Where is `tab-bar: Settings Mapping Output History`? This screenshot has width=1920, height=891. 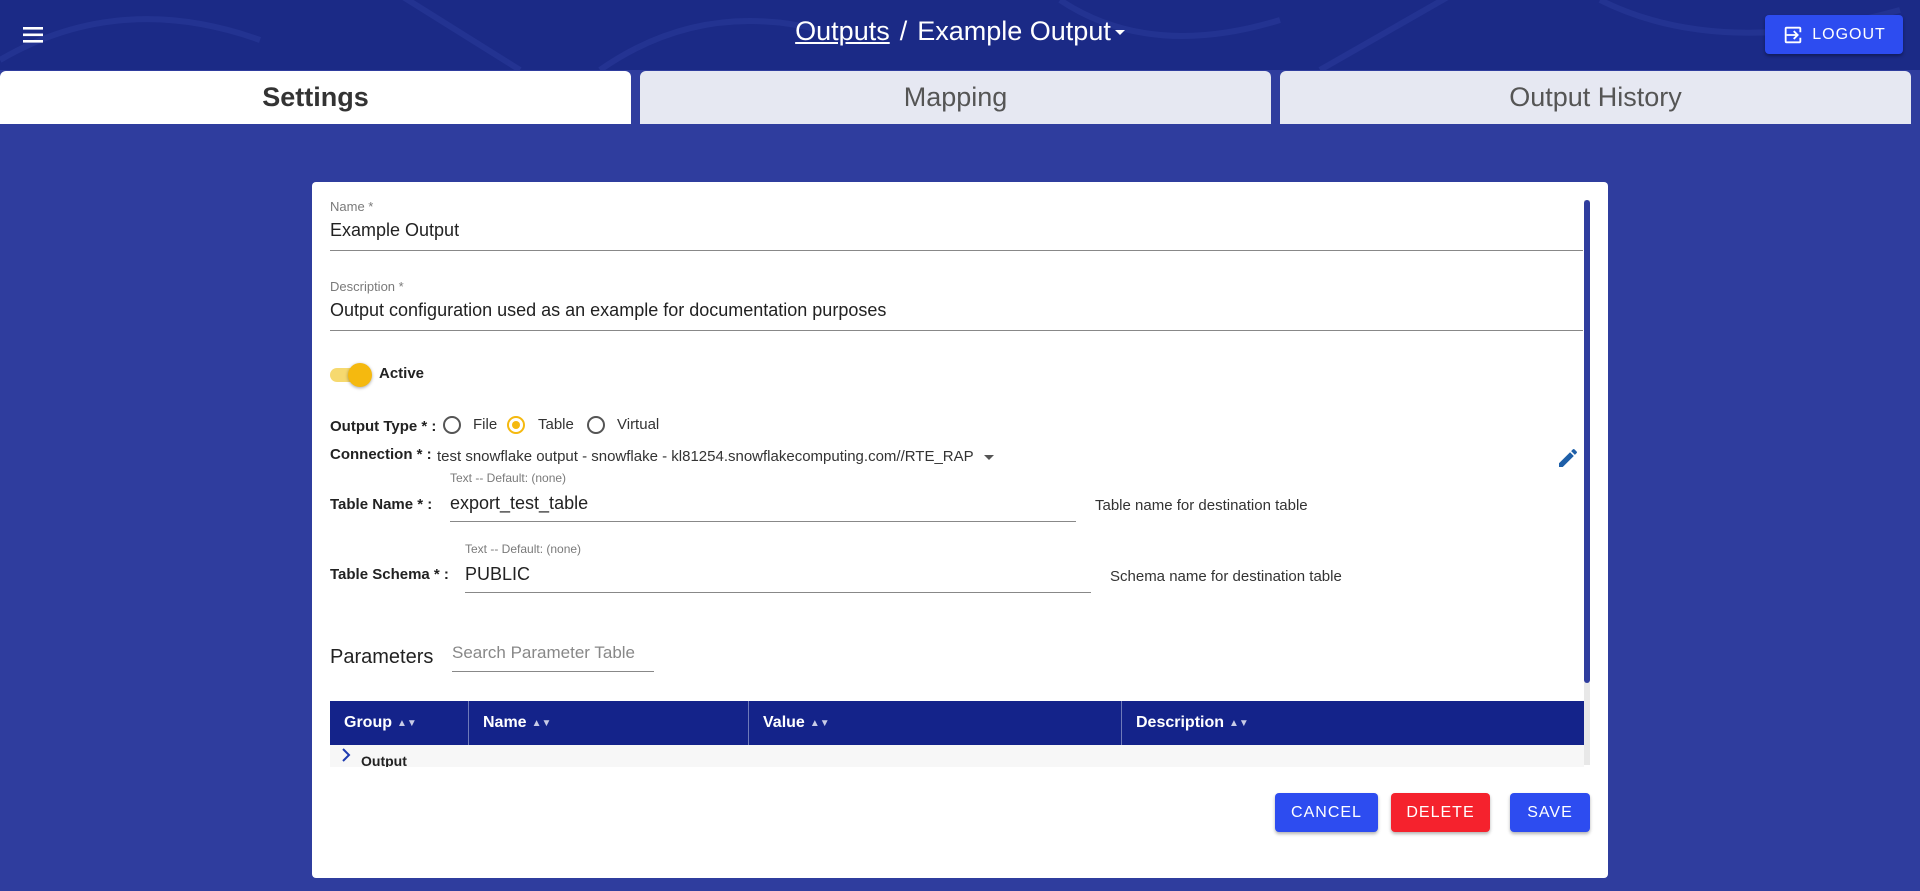 tab-bar: Settings Mapping Output History is located at coordinates (960, 98).